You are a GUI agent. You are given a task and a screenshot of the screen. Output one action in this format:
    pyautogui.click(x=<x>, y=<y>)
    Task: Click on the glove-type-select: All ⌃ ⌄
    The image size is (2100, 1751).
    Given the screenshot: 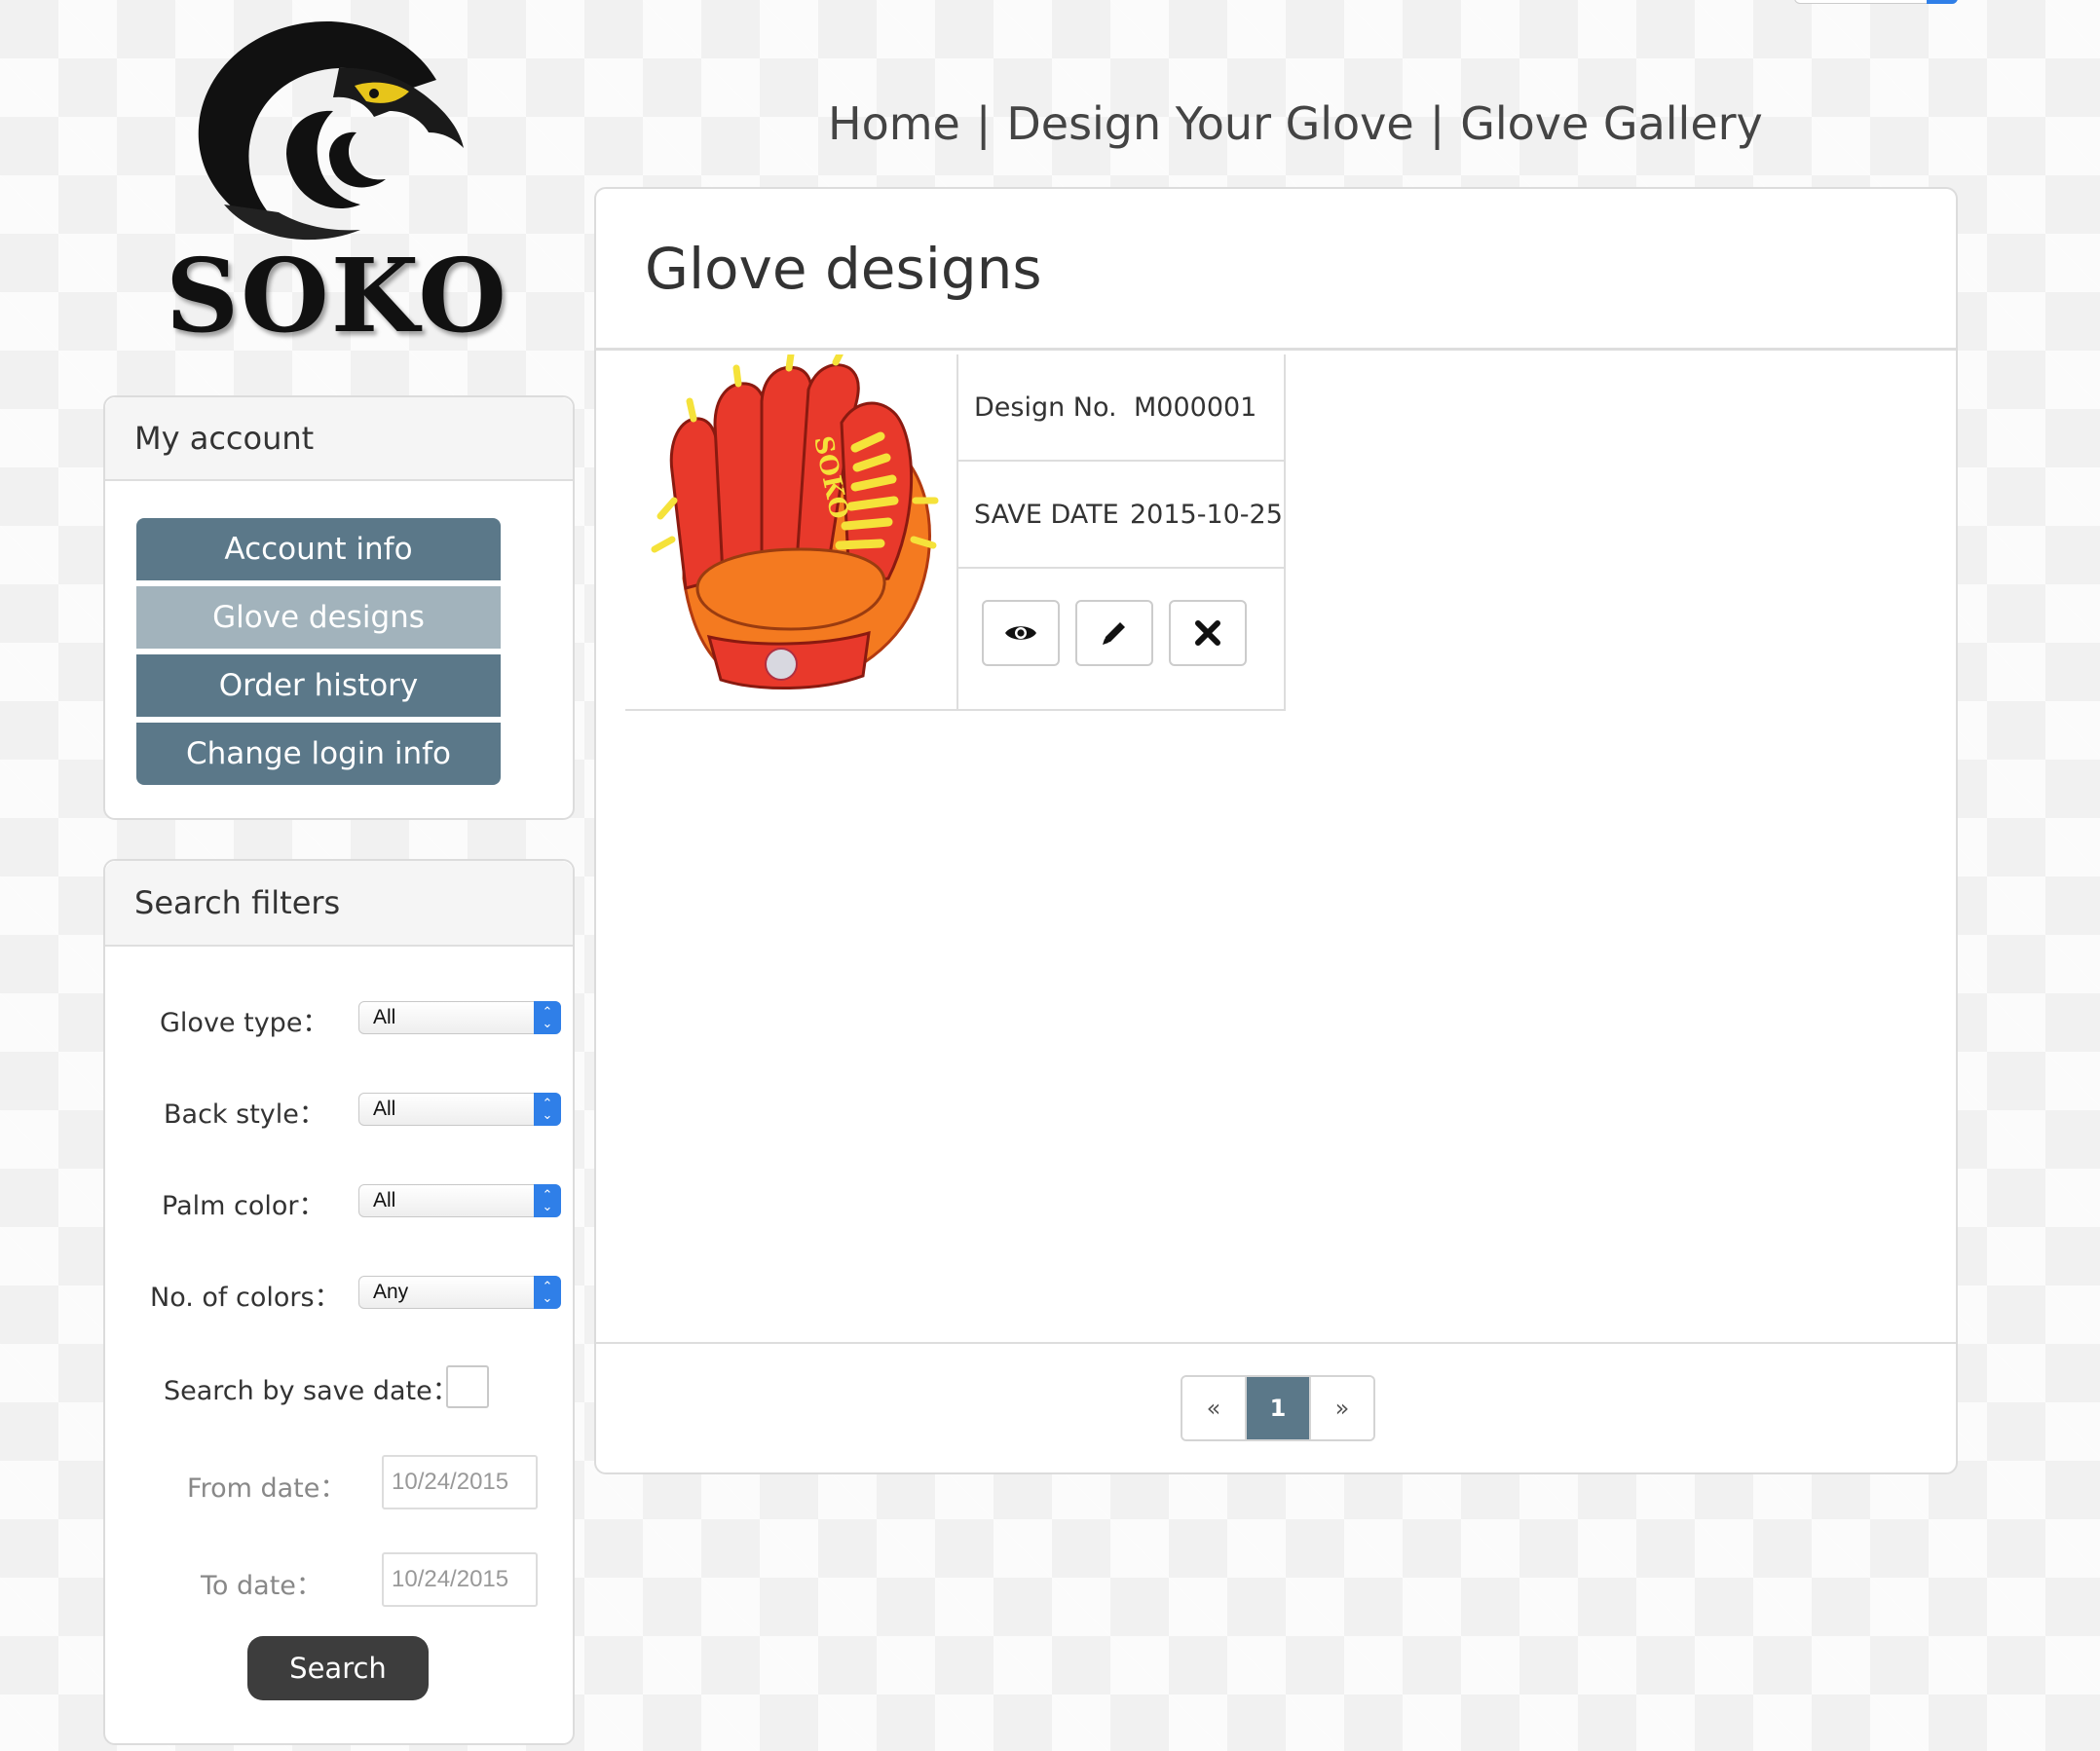 What is the action you would take?
    pyautogui.click(x=459, y=1017)
    